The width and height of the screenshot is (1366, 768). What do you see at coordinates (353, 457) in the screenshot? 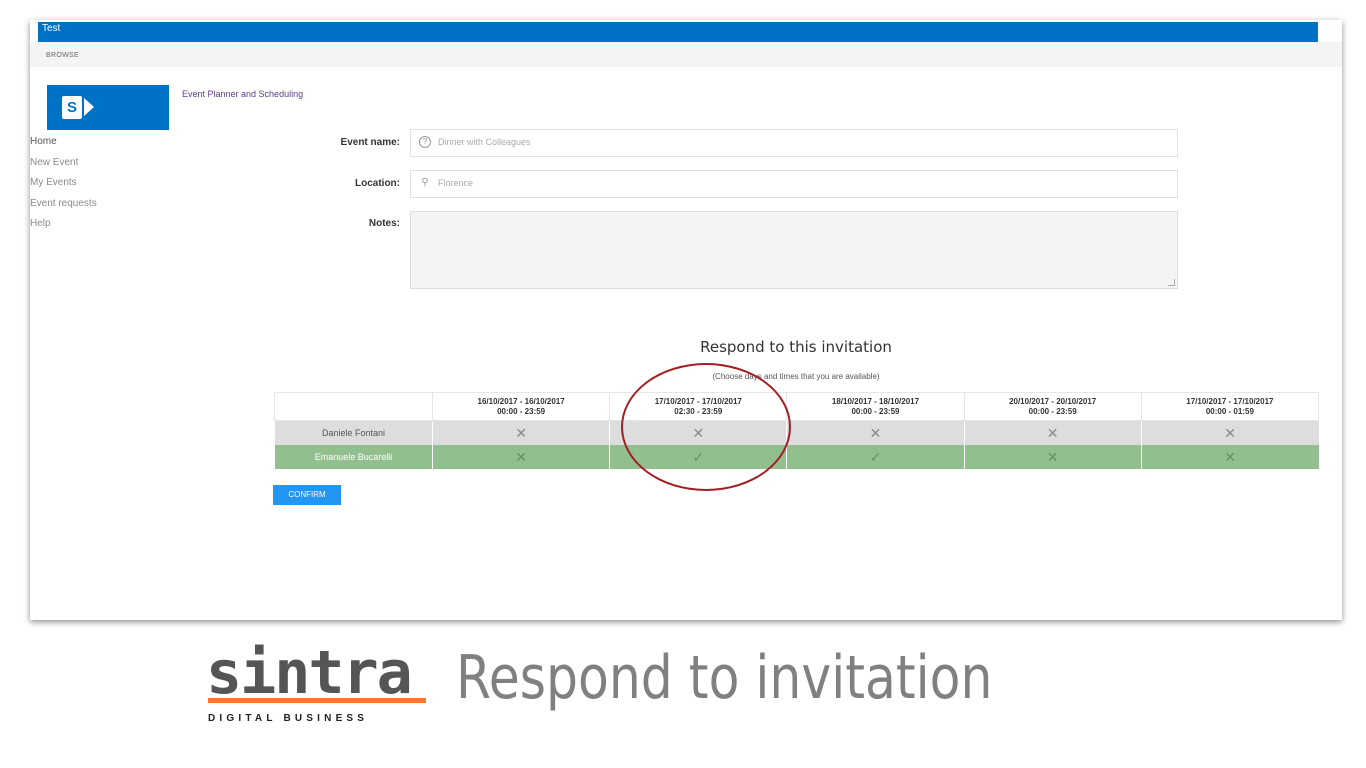
I see `participant-name: Emanuele Bucarelli` at bounding box center [353, 457].